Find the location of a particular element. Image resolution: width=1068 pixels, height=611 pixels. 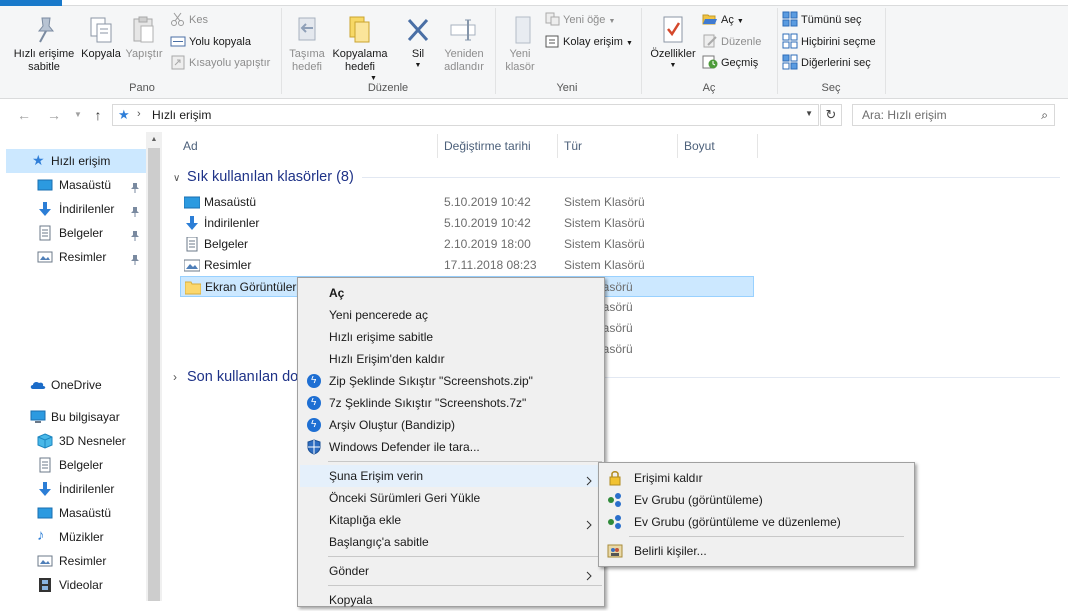

up-arrow-icon: ↑ is located at coordinates (98, 115).